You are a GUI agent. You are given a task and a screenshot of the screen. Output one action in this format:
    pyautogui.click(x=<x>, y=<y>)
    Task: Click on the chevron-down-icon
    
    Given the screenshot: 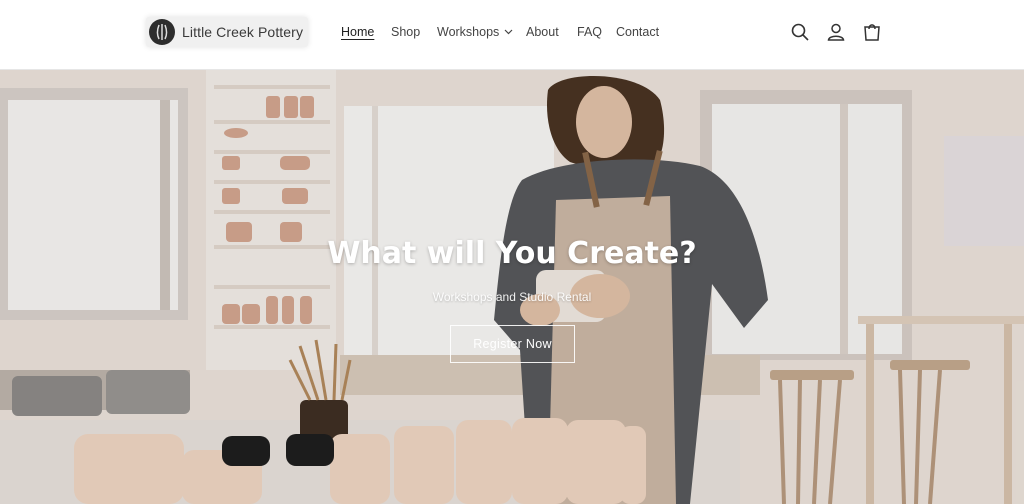 What is the action you would take?
    pyautogui.click(x=508, y=32)
    